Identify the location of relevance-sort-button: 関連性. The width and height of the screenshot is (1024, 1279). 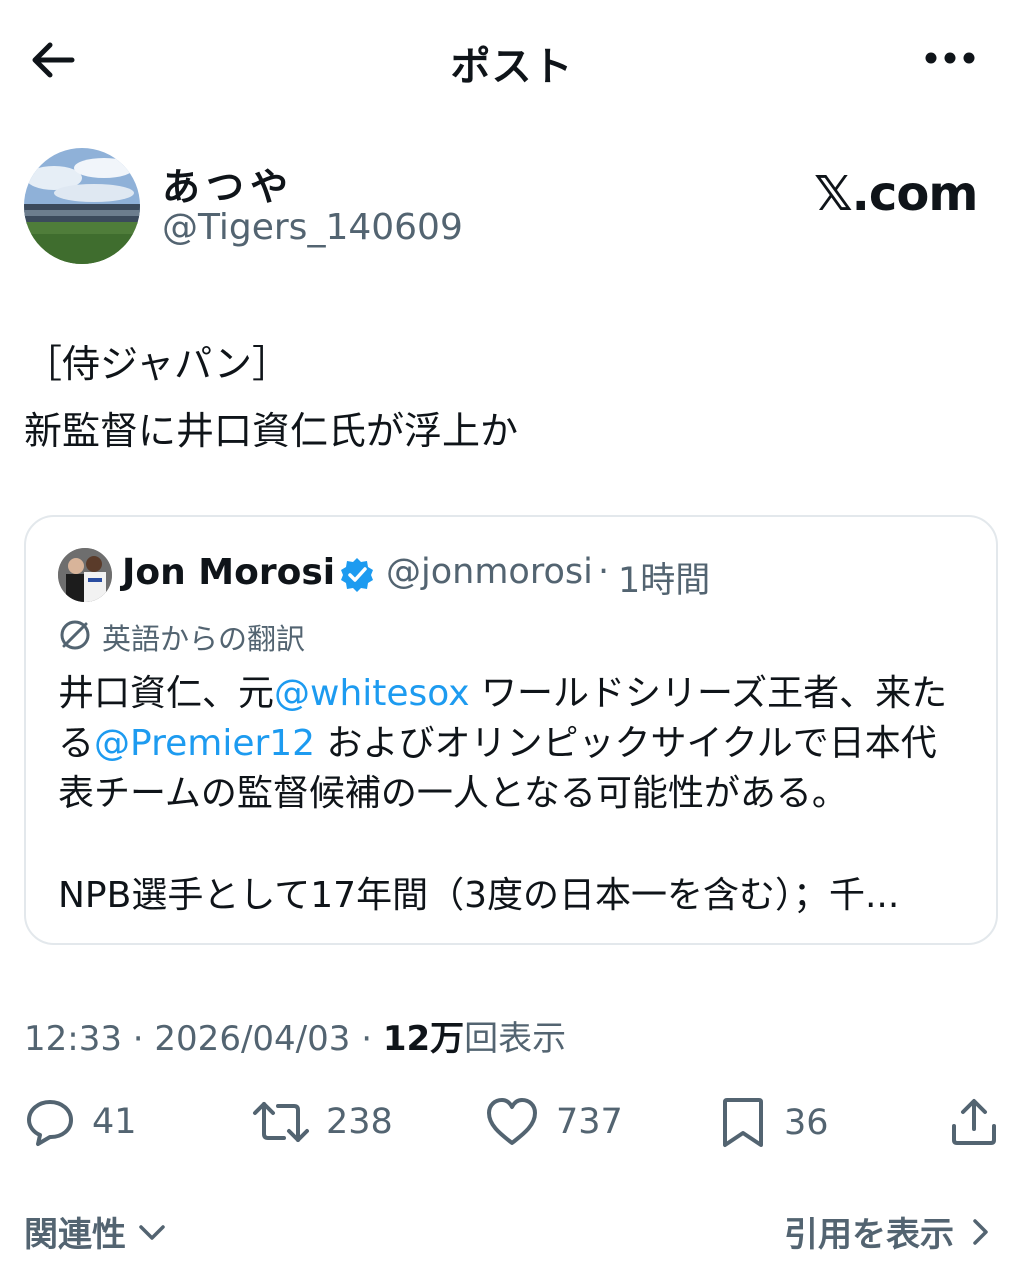
(96, 1231).